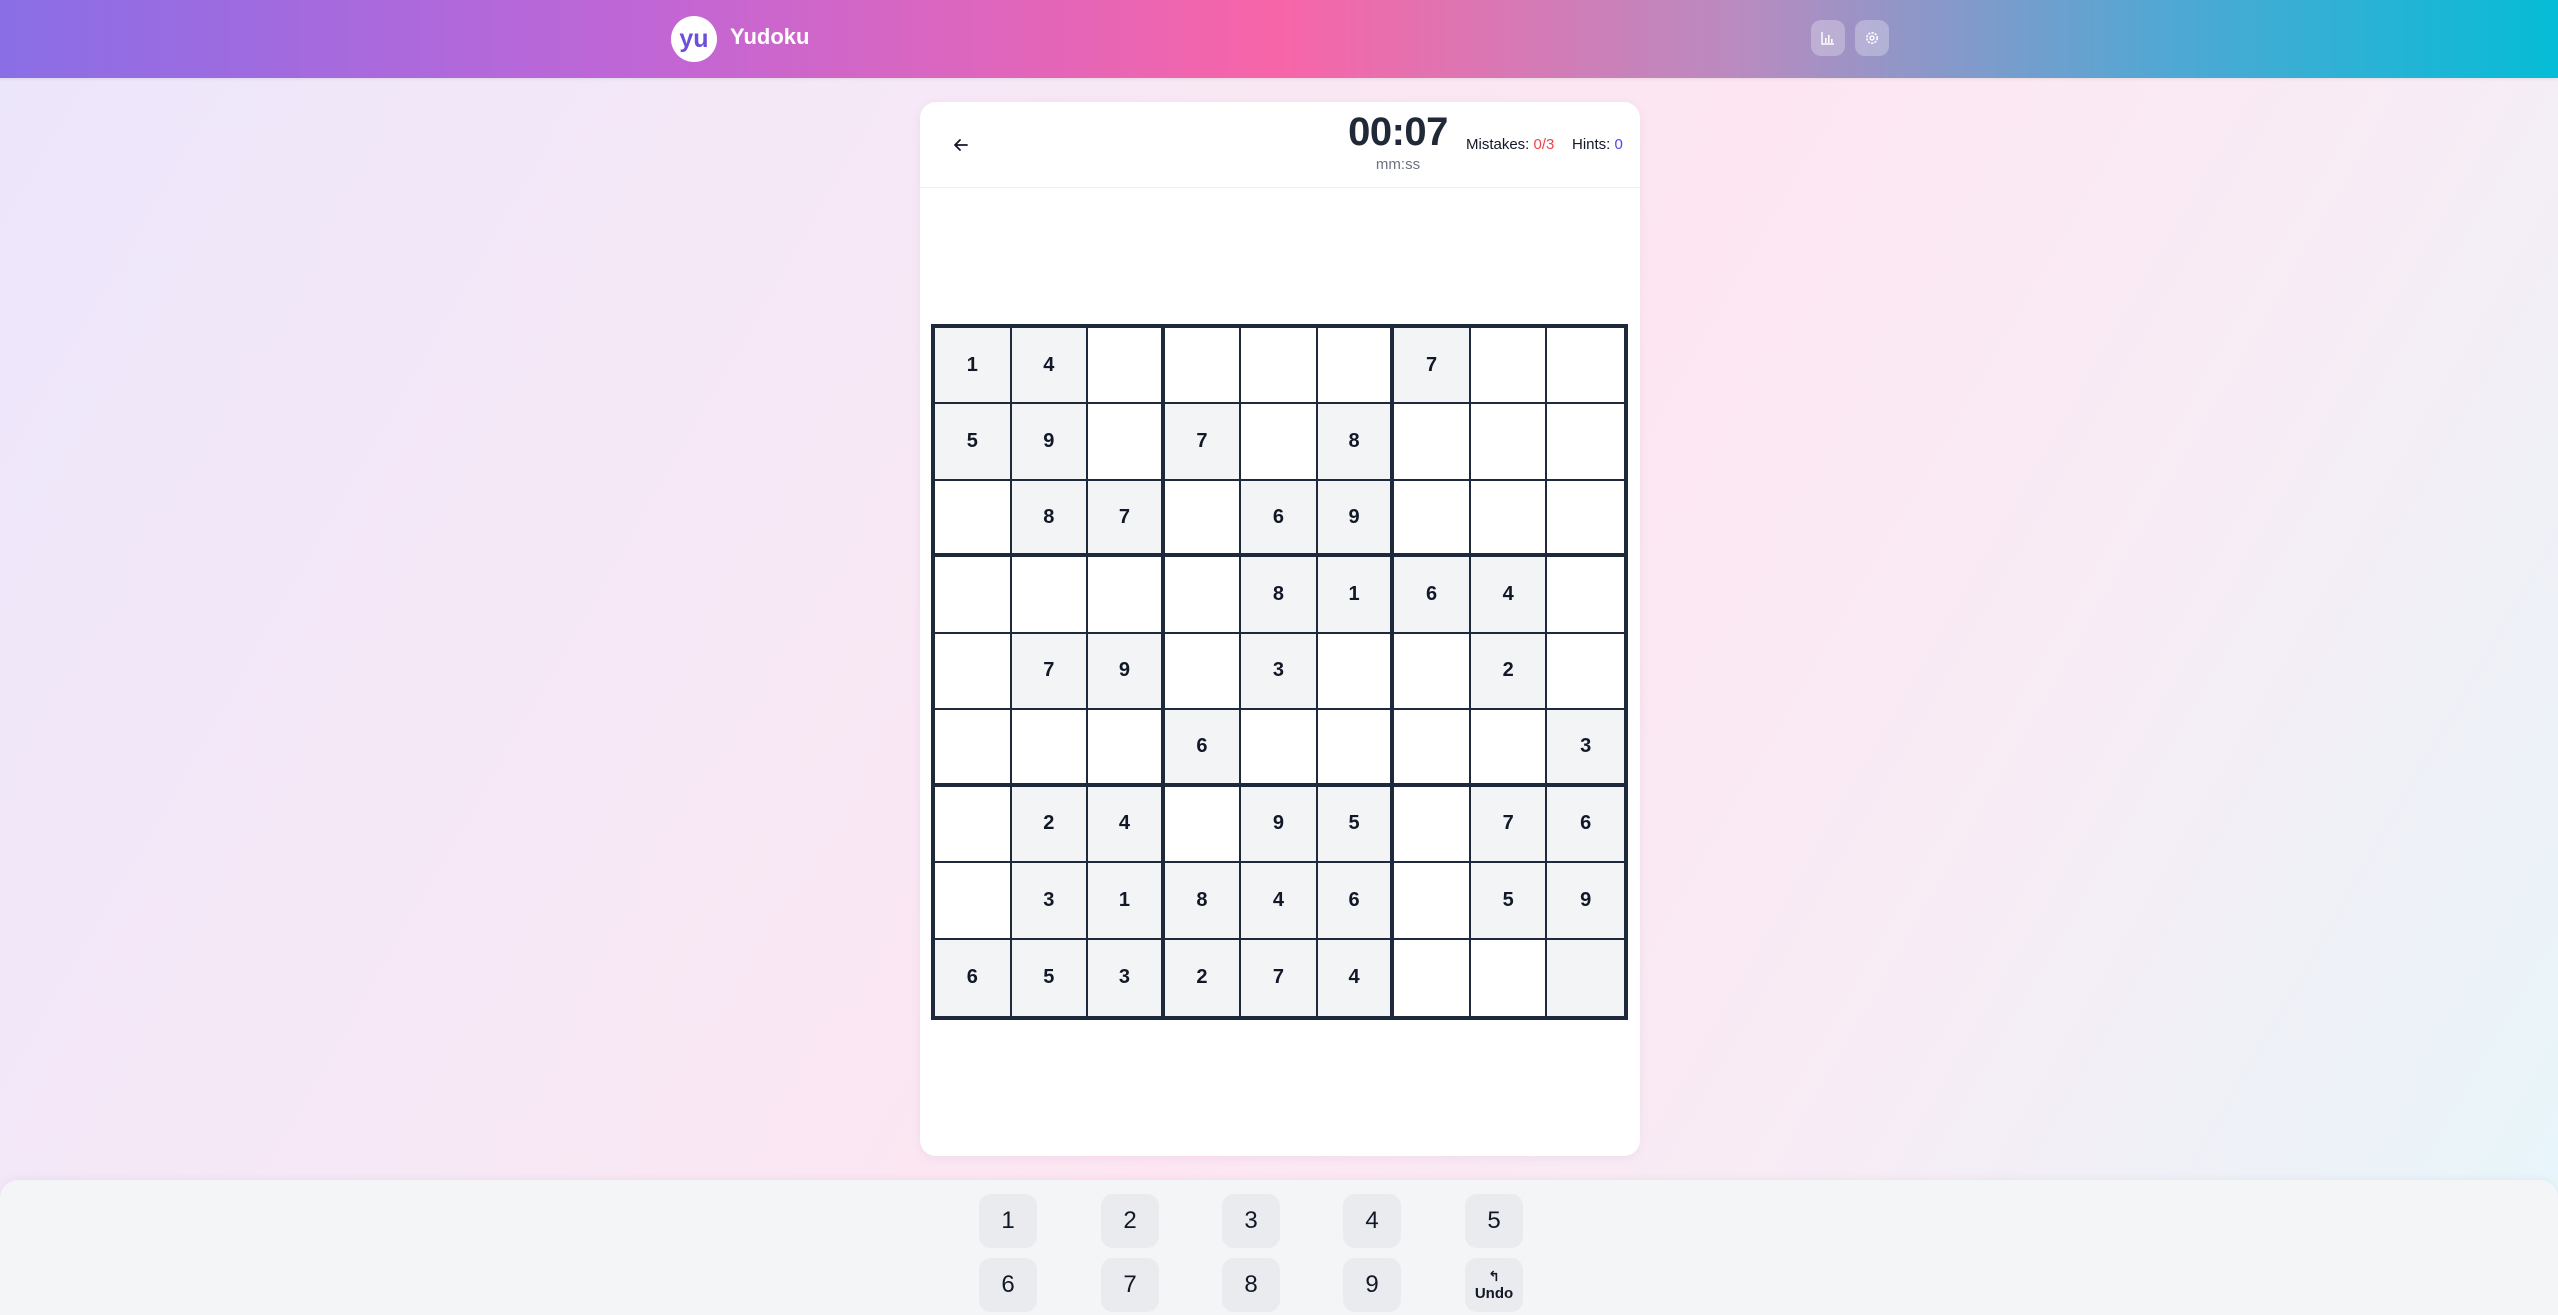 The height and width of the screenshot is (1315, 2558). What do you see at coordinates (1585, 901) in the screenshot?
I see `sudoku-cell-r8c9: 9` at bounding box center [1585, 901].